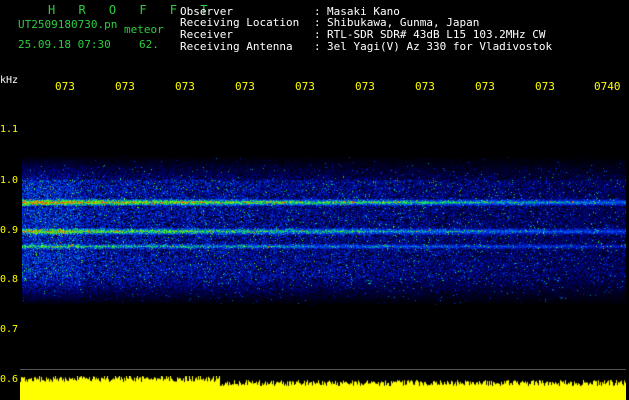  What do you see at coordinates (144, 29) in the screenshot?
I see `category-label: meteor` at bounding box center [144, 29].